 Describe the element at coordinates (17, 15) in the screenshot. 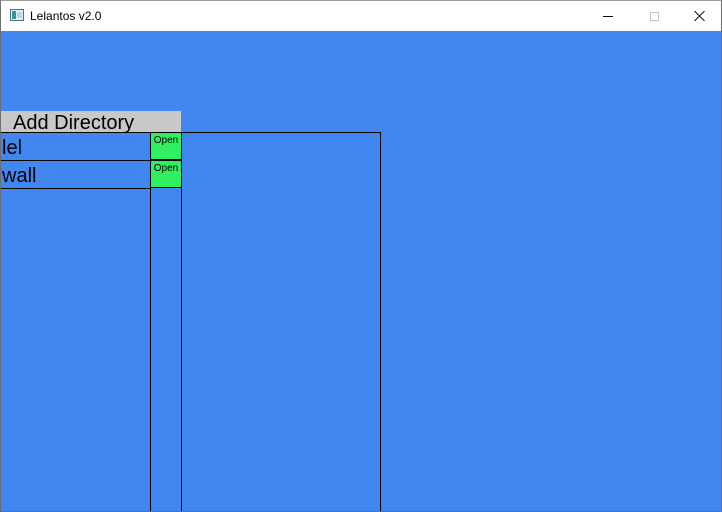

I see `app-window-icon` at that location.